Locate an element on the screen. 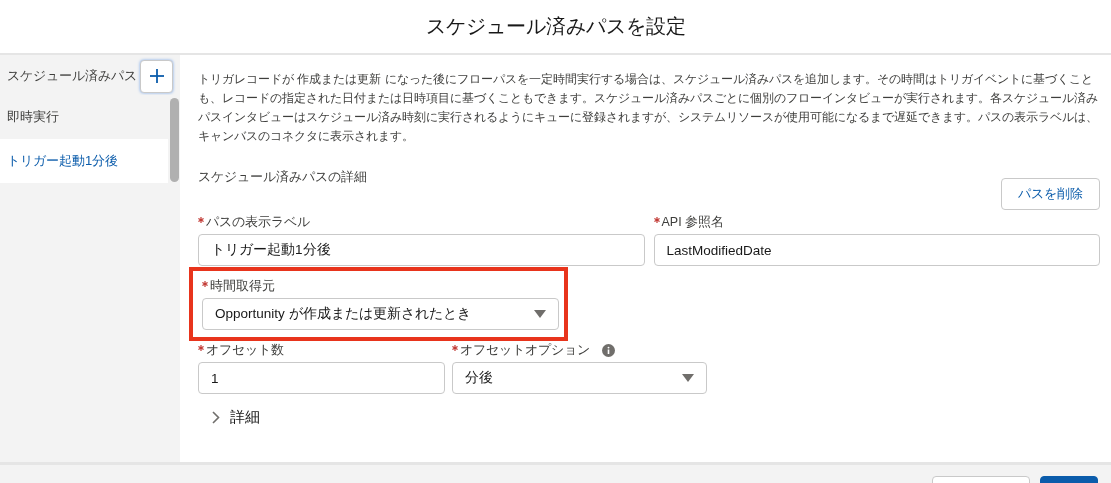 Image resolution: width=1111 pixels, height=483 pixels. plus-icon is located at coordinates (156, 76).